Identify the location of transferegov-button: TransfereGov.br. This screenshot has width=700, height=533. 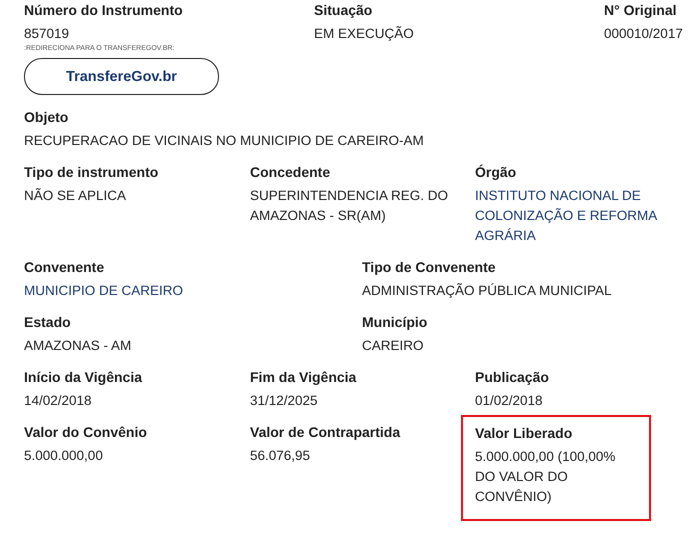
(121, 76).